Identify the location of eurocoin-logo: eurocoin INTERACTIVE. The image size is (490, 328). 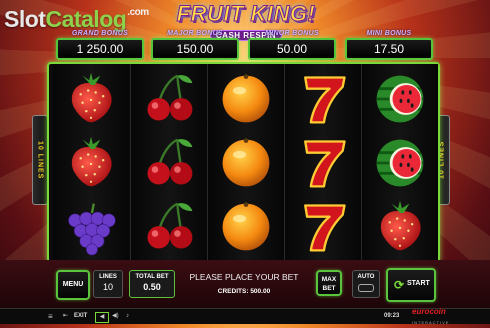
(430, 317).